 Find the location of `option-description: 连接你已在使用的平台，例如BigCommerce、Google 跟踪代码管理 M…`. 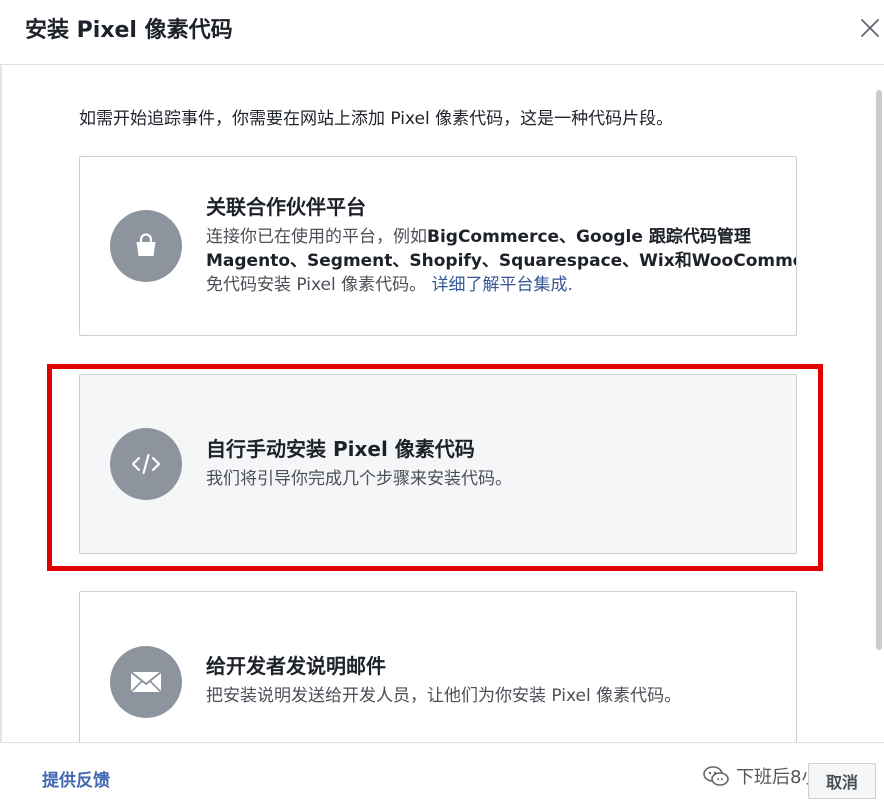

option-description: 连接你已在使用的平台，例如BigCommerce、Google 跟踪代码管理 M… is located at coordinates (501, 261).